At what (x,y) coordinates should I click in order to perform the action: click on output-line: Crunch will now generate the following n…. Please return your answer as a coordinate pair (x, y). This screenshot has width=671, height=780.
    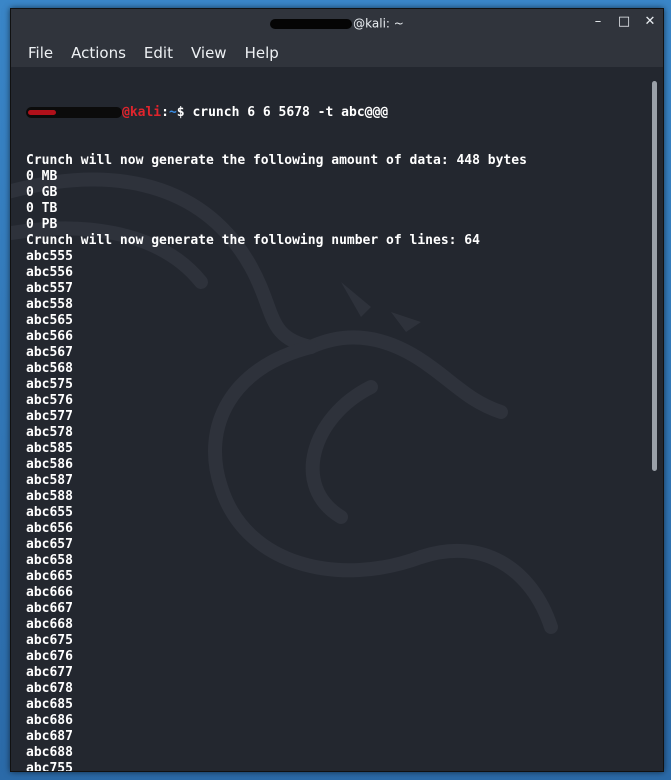
    Looking at the image, I should click on (253, 240).